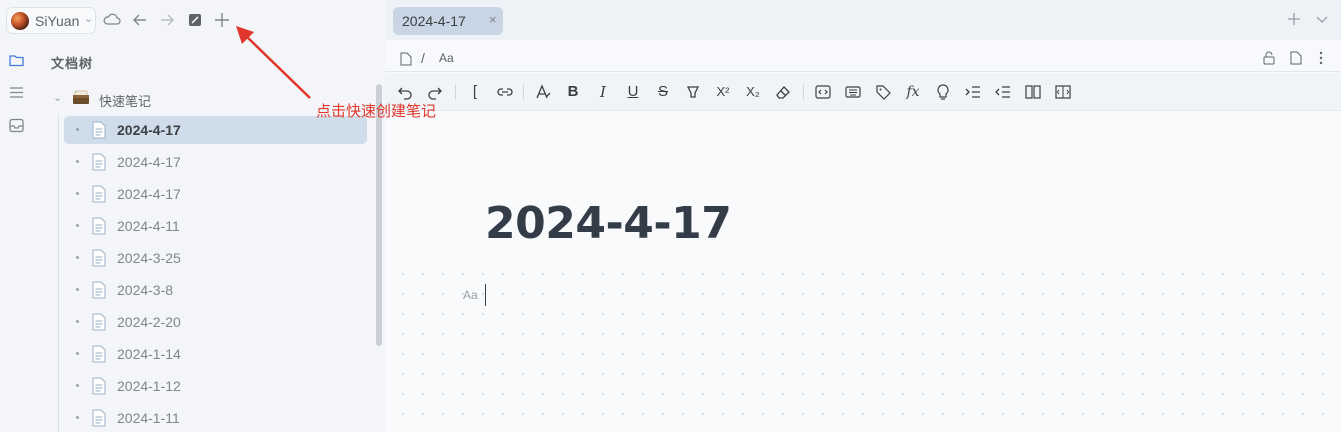 The width and height of the screenshot is (1341, 432). Describe the element at coordinates (58, 273) in the screenshot. I see `tree-guide-line` at that location.